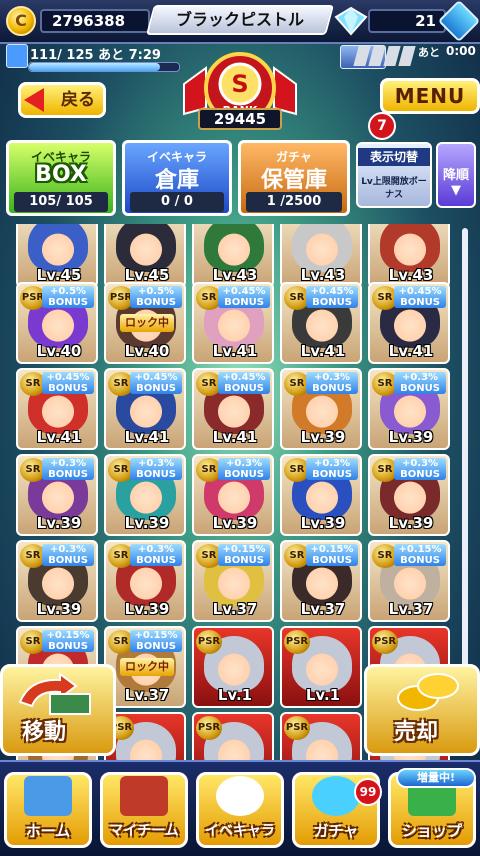  Describe the element at coordinates (68, 297) in the screenshot. I see `bonus-badge: +0.5% BONUS` at that location.